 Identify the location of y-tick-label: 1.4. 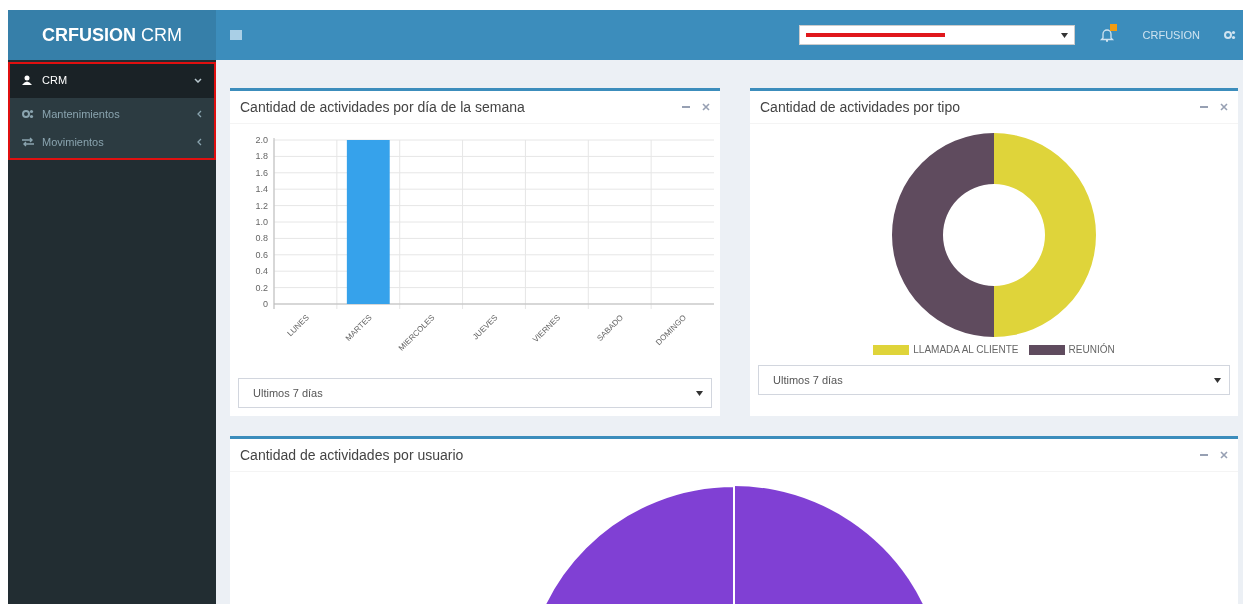
(261, 189).